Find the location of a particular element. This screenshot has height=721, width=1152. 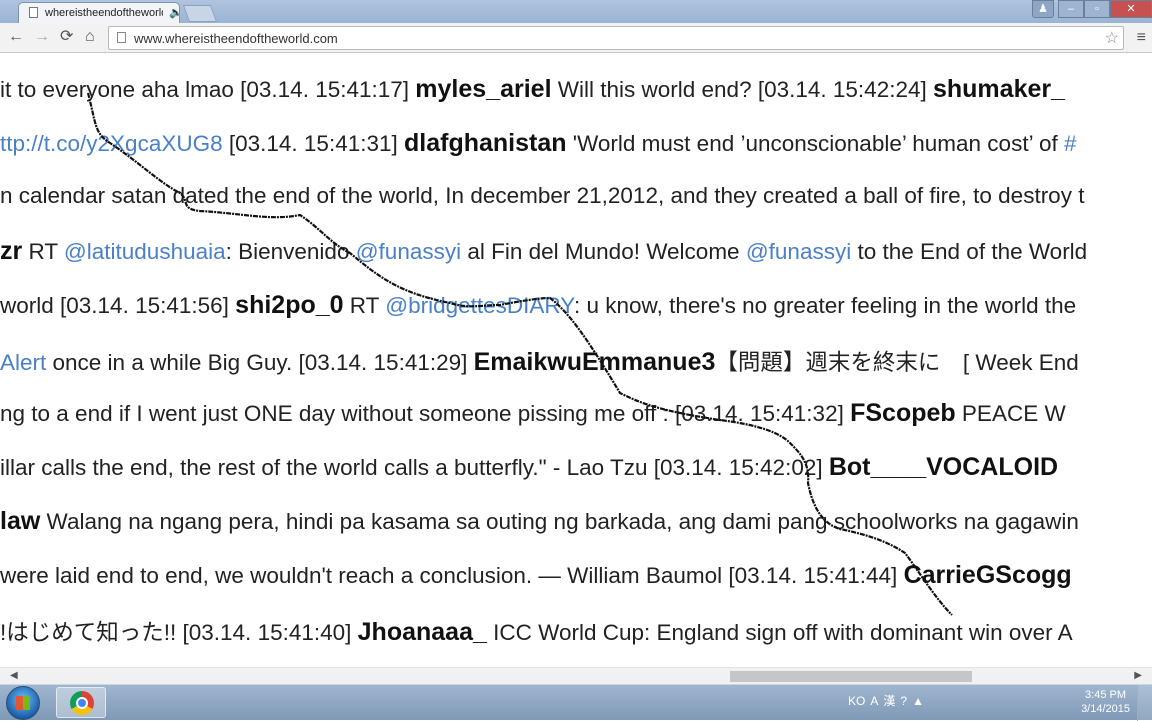

address-bar: www.whereistheendoftheworld.com ☆ is located at coordinates (616, 38).